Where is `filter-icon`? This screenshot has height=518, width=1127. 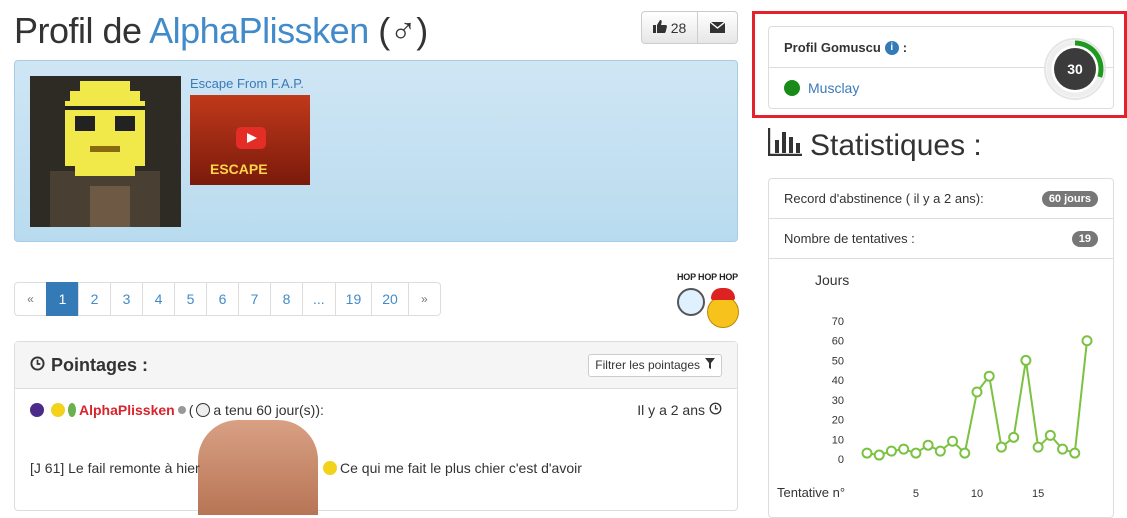 filter-icon is located at coordinates (710, 365).